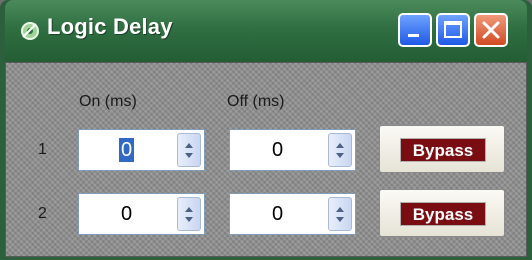 The width and height of the screenshot is (532, 260). Describe the element at coordinates (126, 150) in the screenshot. I see `on-delay-input-1: 0` at that location.